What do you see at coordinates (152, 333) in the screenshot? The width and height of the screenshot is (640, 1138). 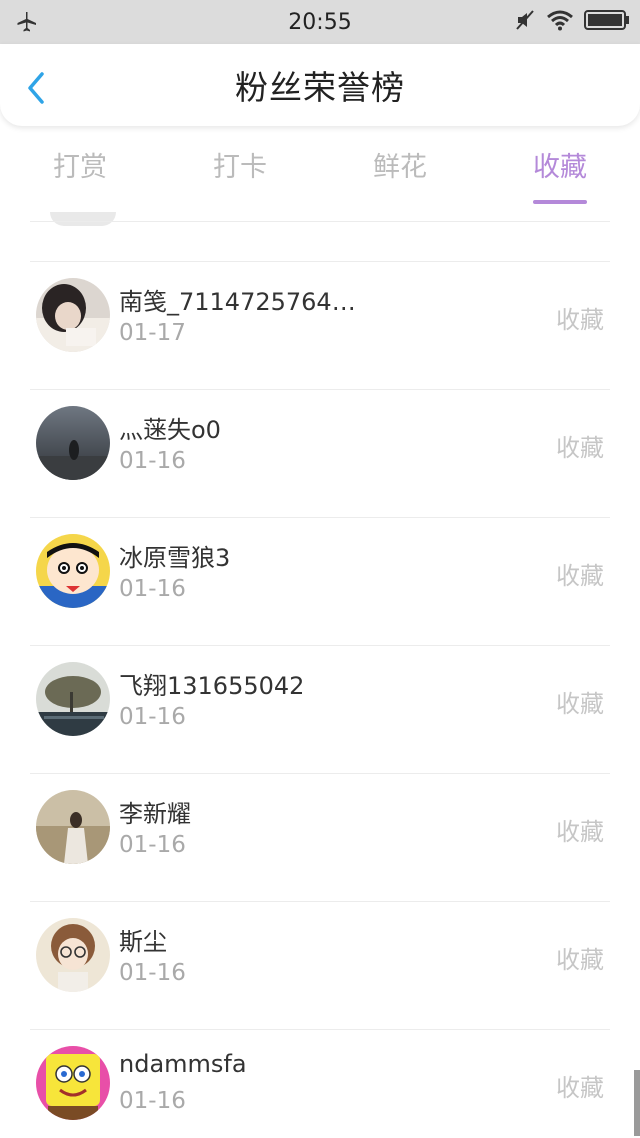 I see `fan-date: 01-17` at bounding box center [152, 333].